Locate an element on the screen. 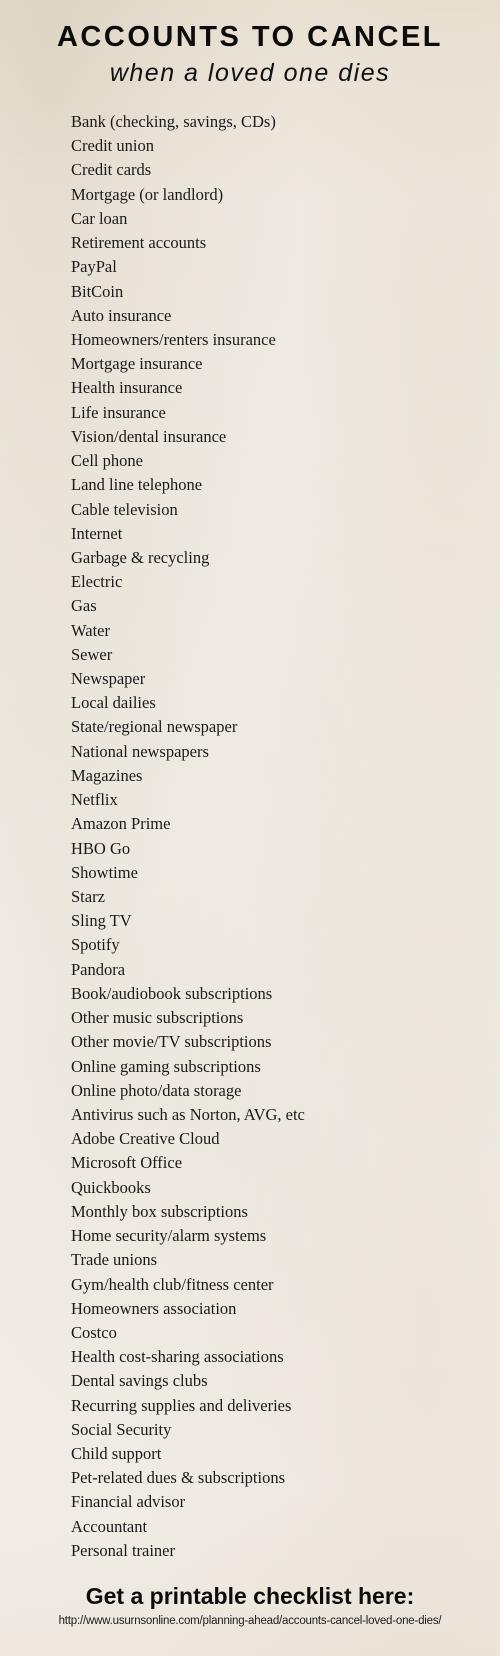 Image resolution: width=500 pixels, height=1656 pixels. account-list-item: Health cost-sharing associations is located at coordinates (177, 1357).